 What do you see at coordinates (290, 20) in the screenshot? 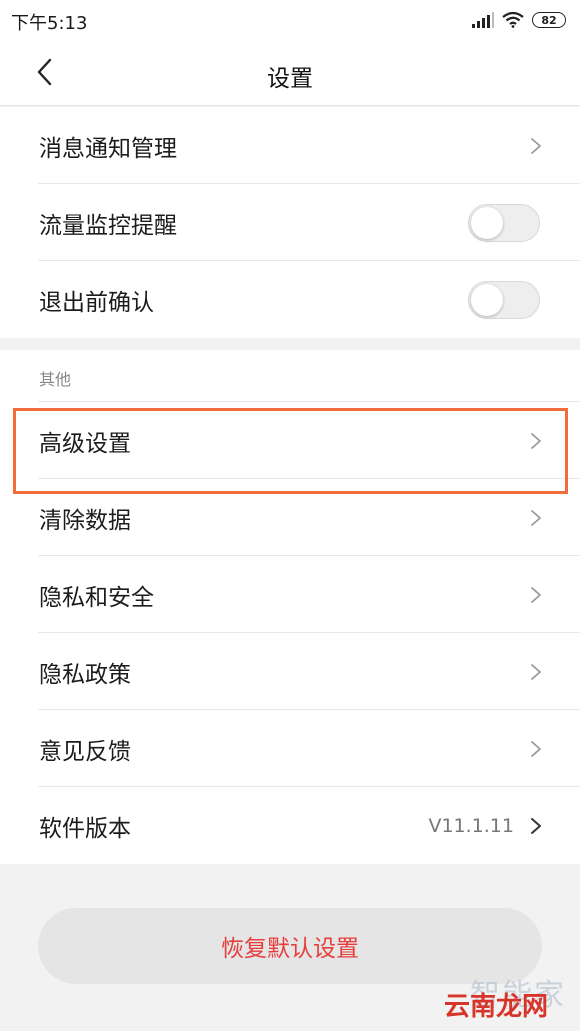
I see `status-bar: 下午5:13 82` at bounding box center [290, 20].